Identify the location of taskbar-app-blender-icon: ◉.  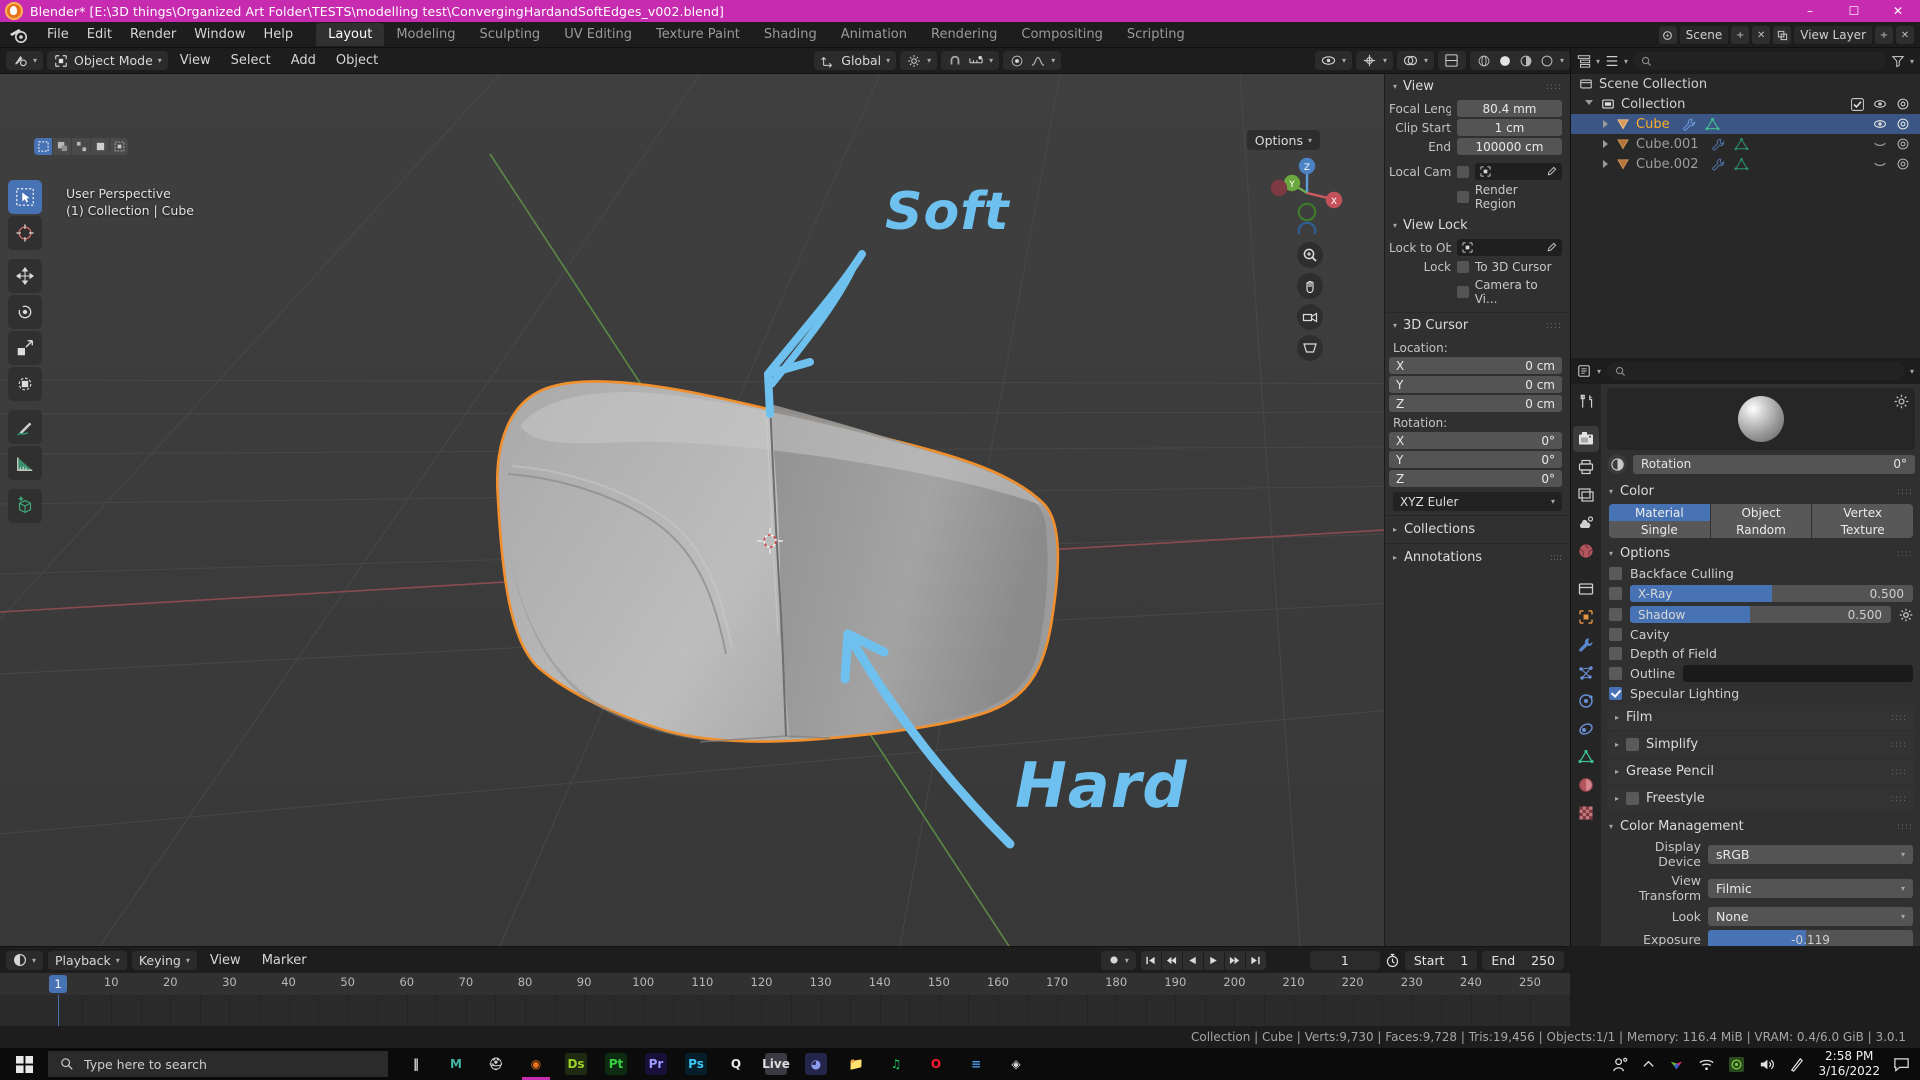
(536, 1064).